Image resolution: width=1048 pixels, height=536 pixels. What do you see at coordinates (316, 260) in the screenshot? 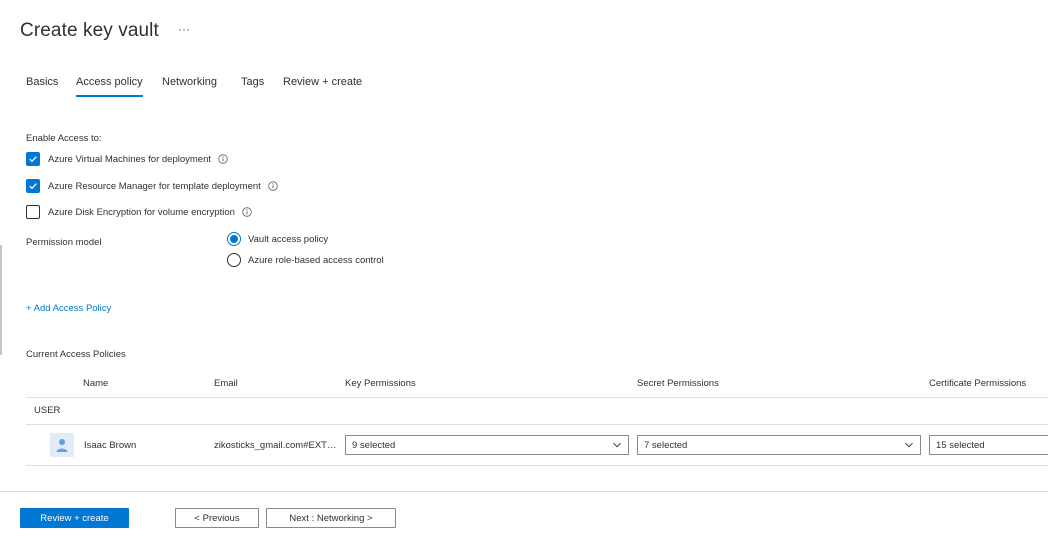
I see `radio-label: Azure role-based access control` at bounding box center [316, 260].